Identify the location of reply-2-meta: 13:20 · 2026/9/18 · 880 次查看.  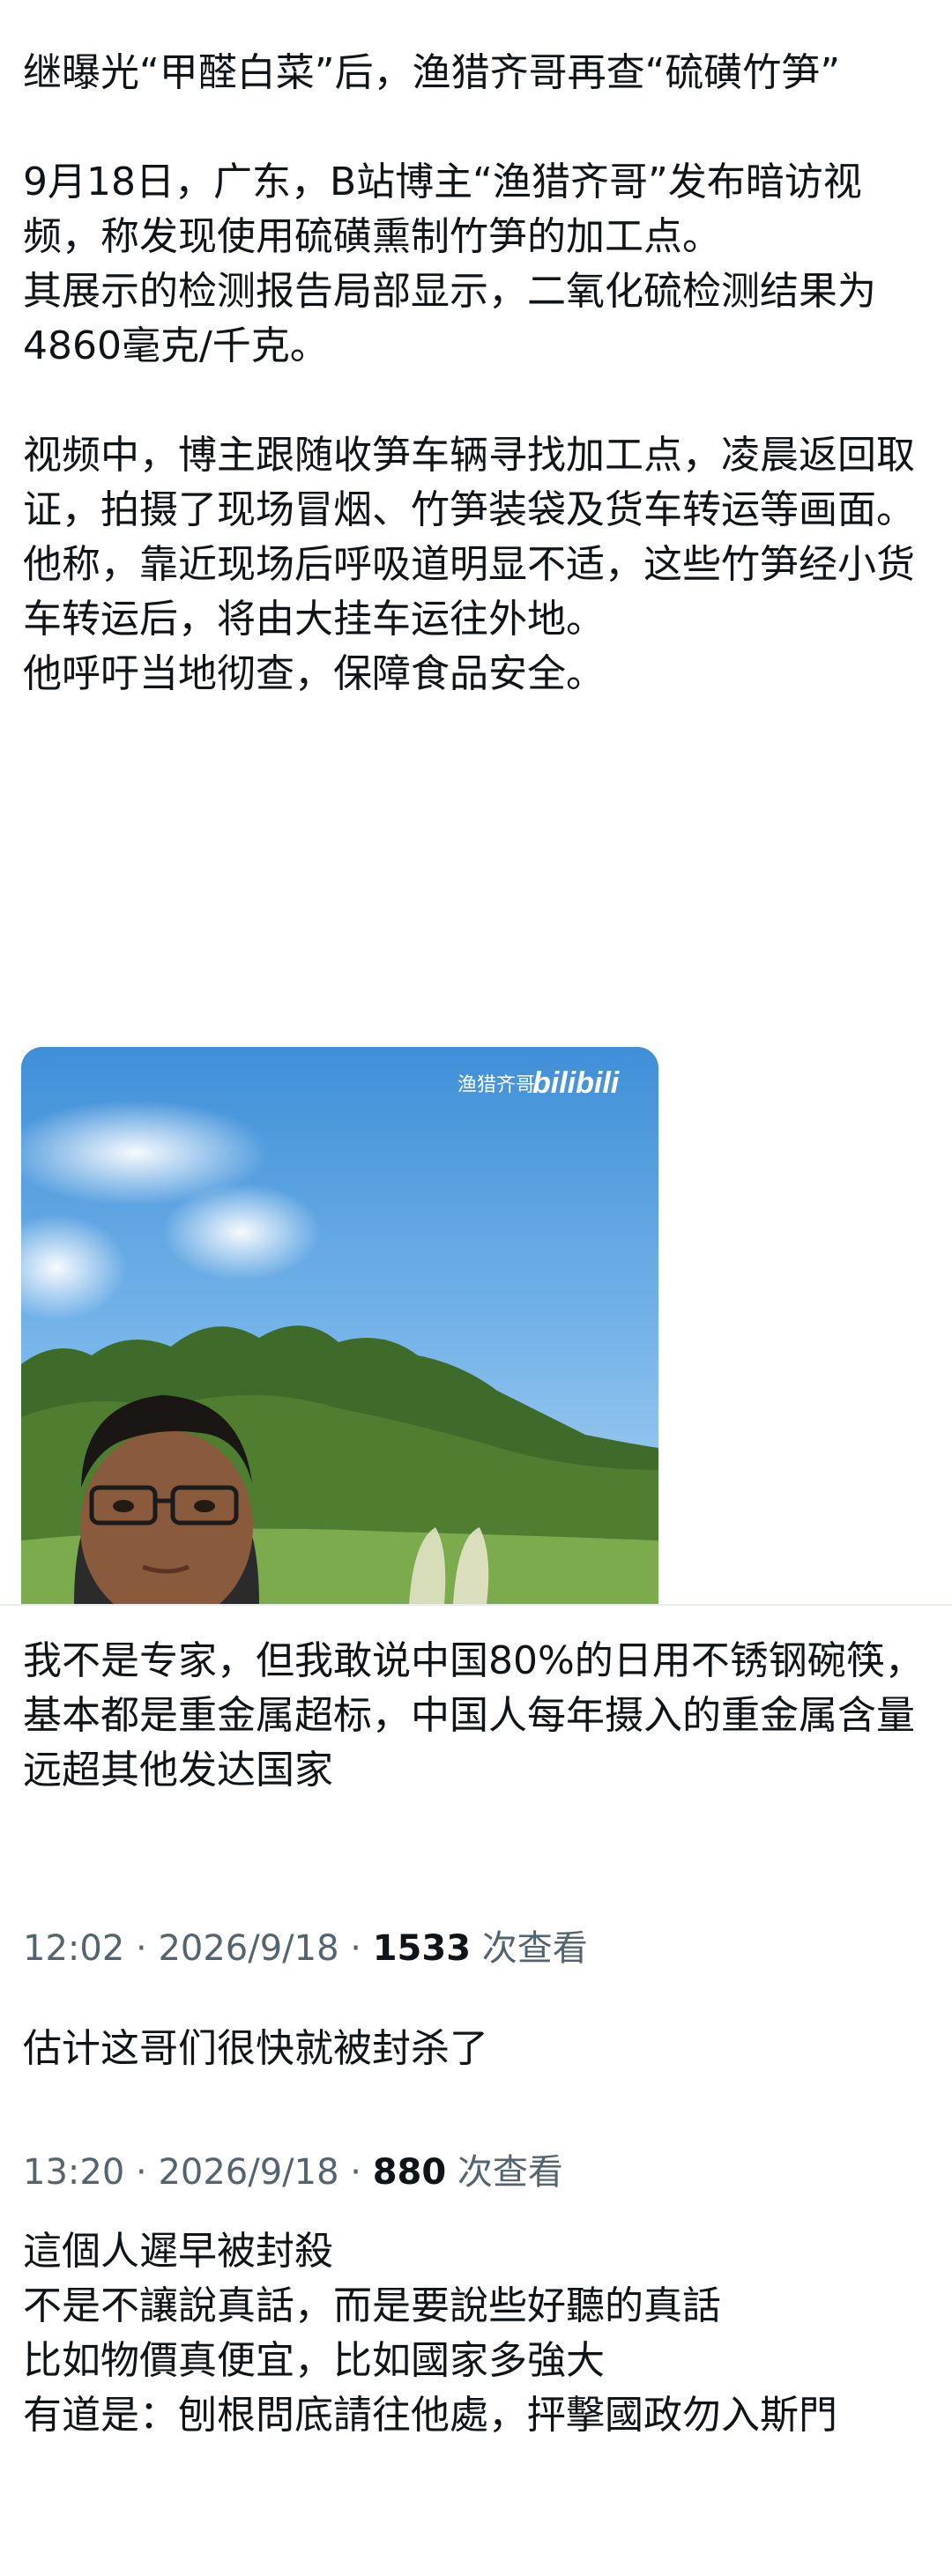
(293, 2172).